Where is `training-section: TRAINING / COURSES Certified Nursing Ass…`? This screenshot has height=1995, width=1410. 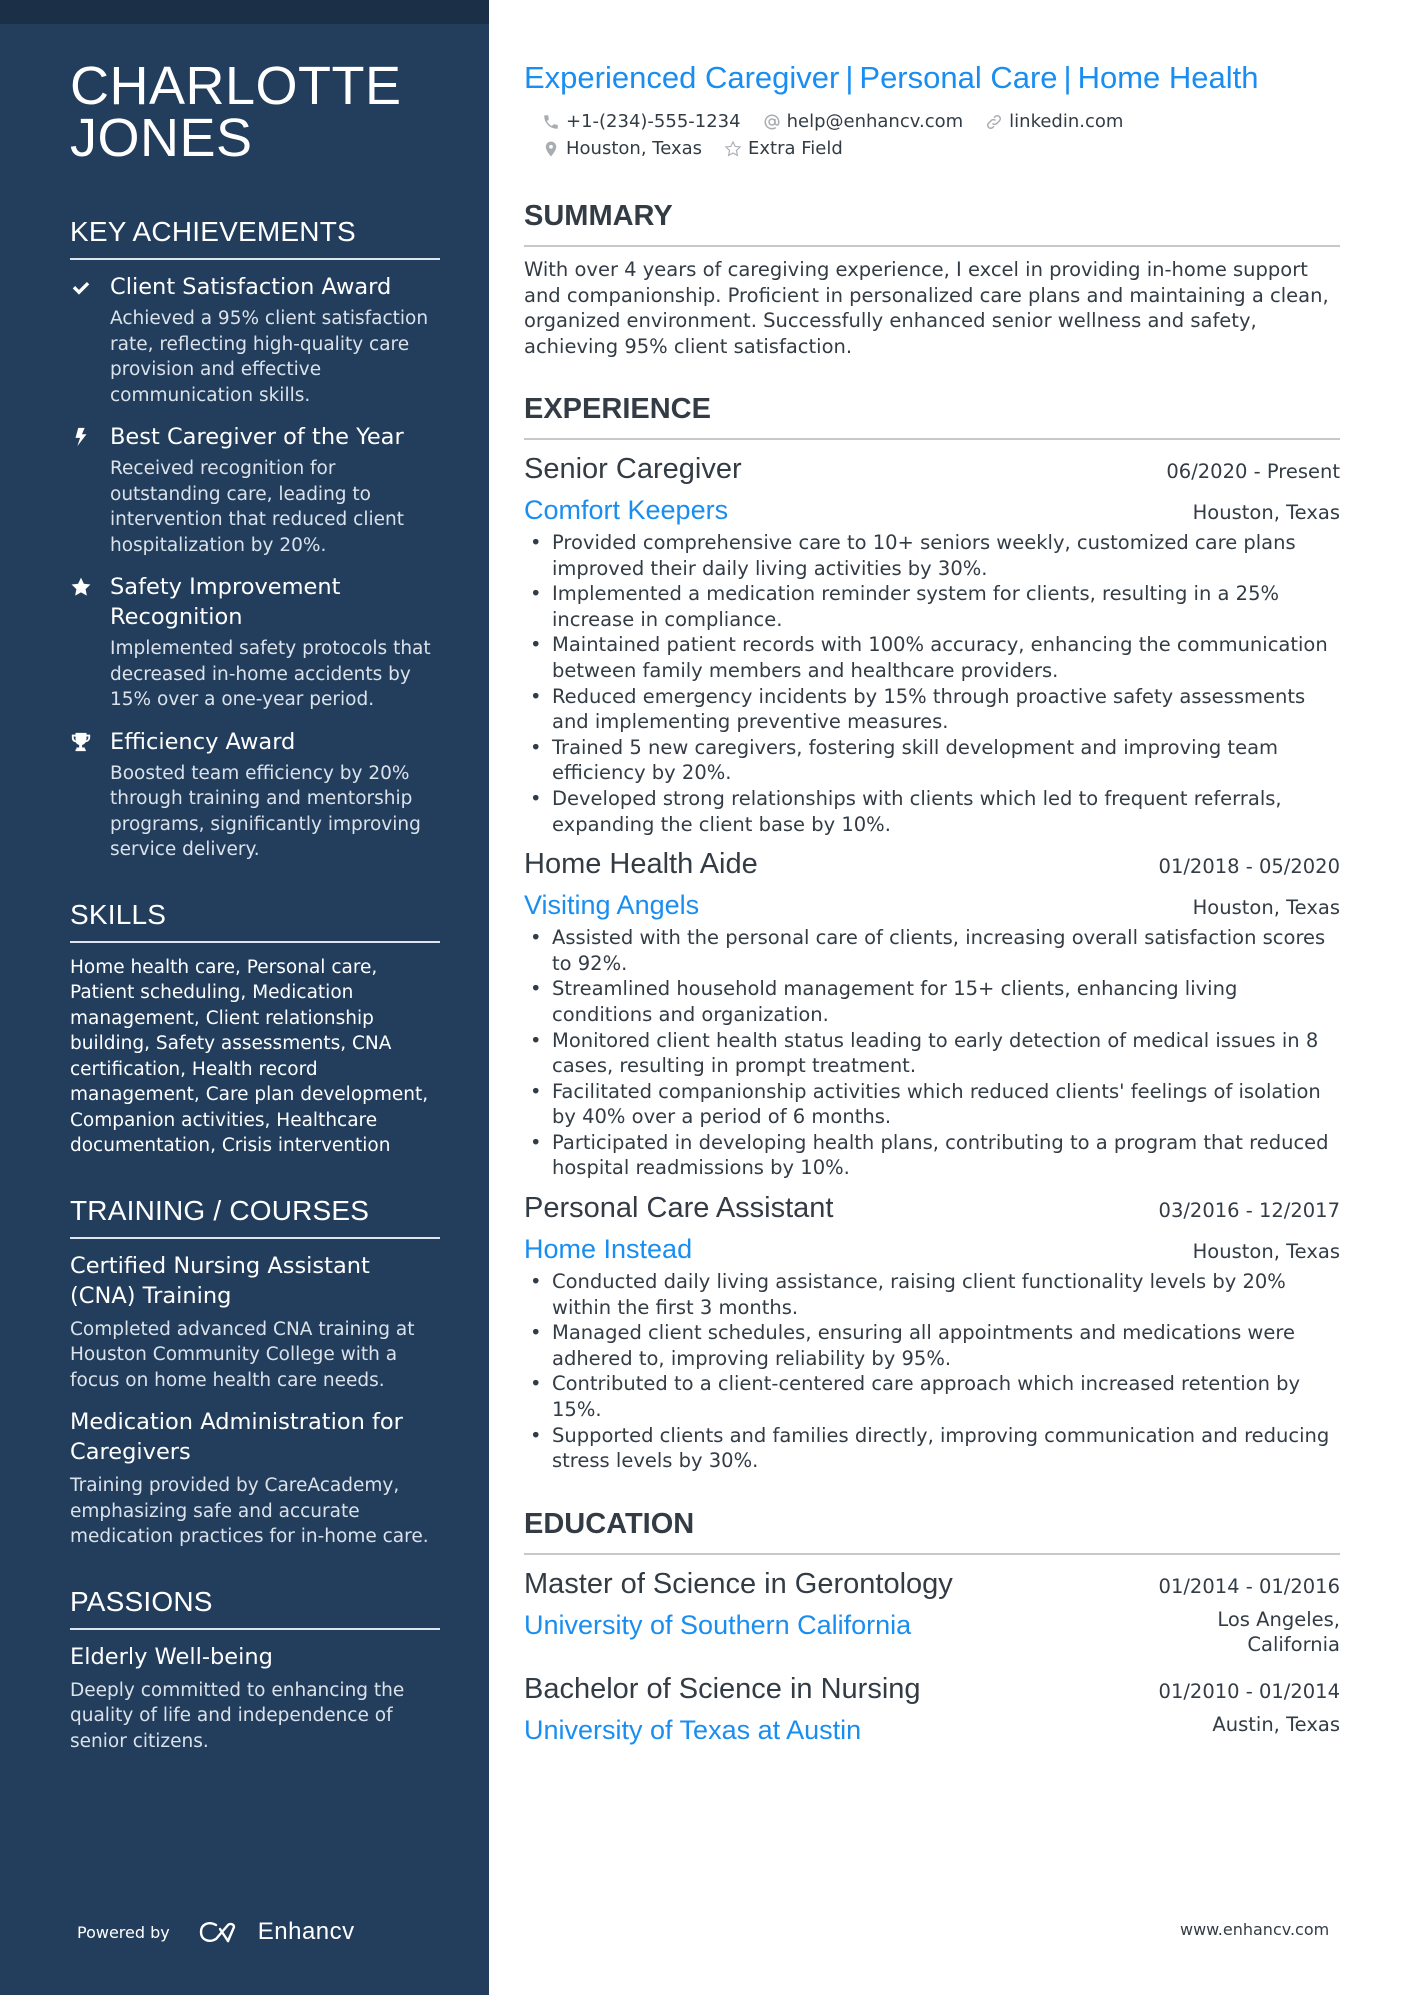 training-section: TRAINING / COURSES Certified Nursing Ass… is located at coordinates (255, 1372).